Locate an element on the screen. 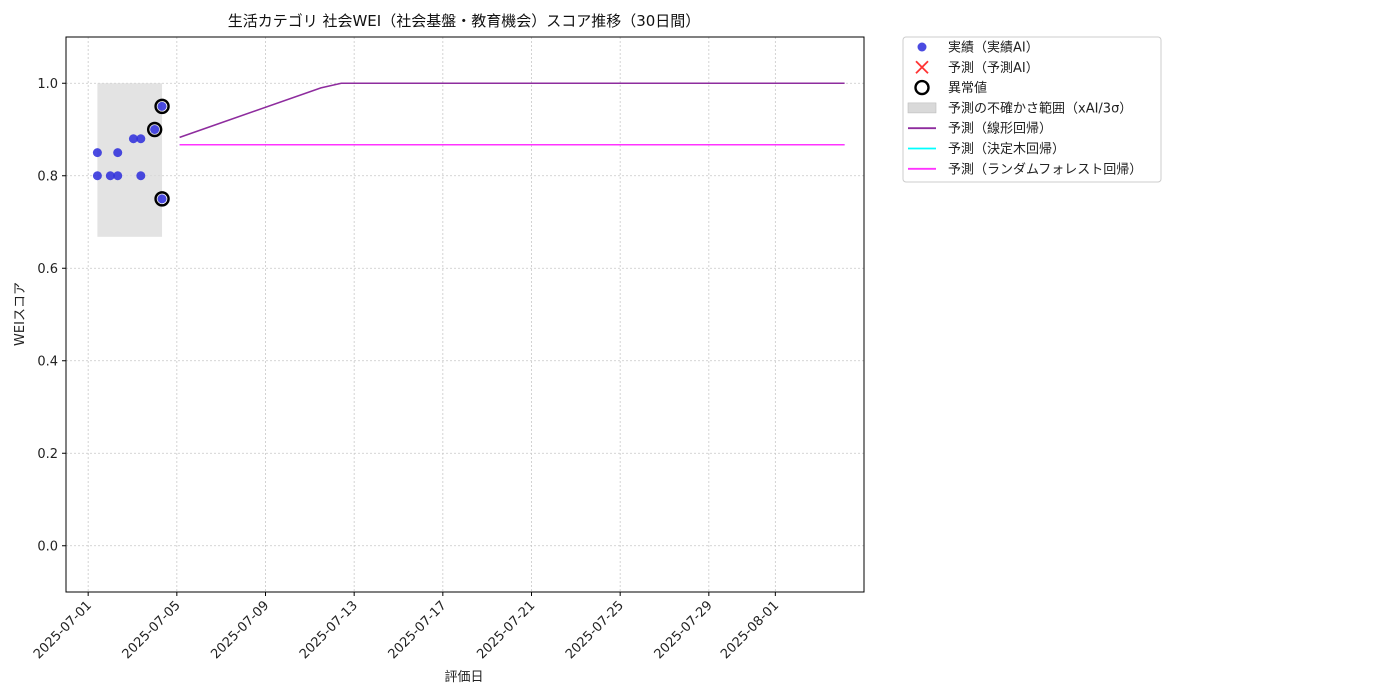  x-tick-label: 2025-07-09 is located at coordinates (240, 630).